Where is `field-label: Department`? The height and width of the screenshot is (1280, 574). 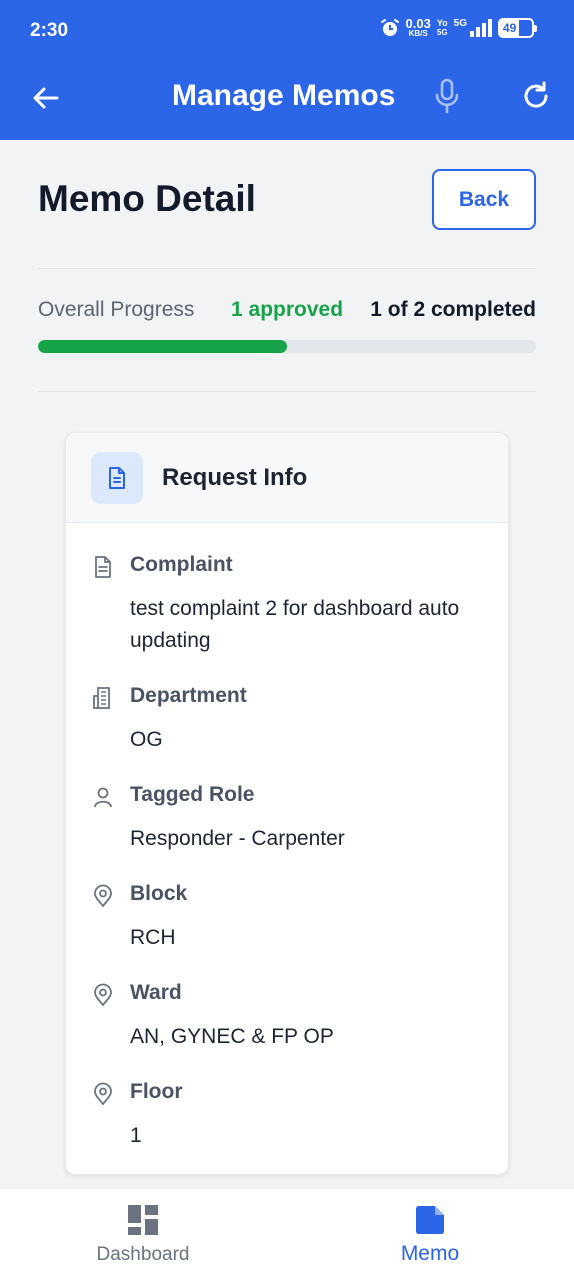 field-label: Department is located at coordinates (188, 695).